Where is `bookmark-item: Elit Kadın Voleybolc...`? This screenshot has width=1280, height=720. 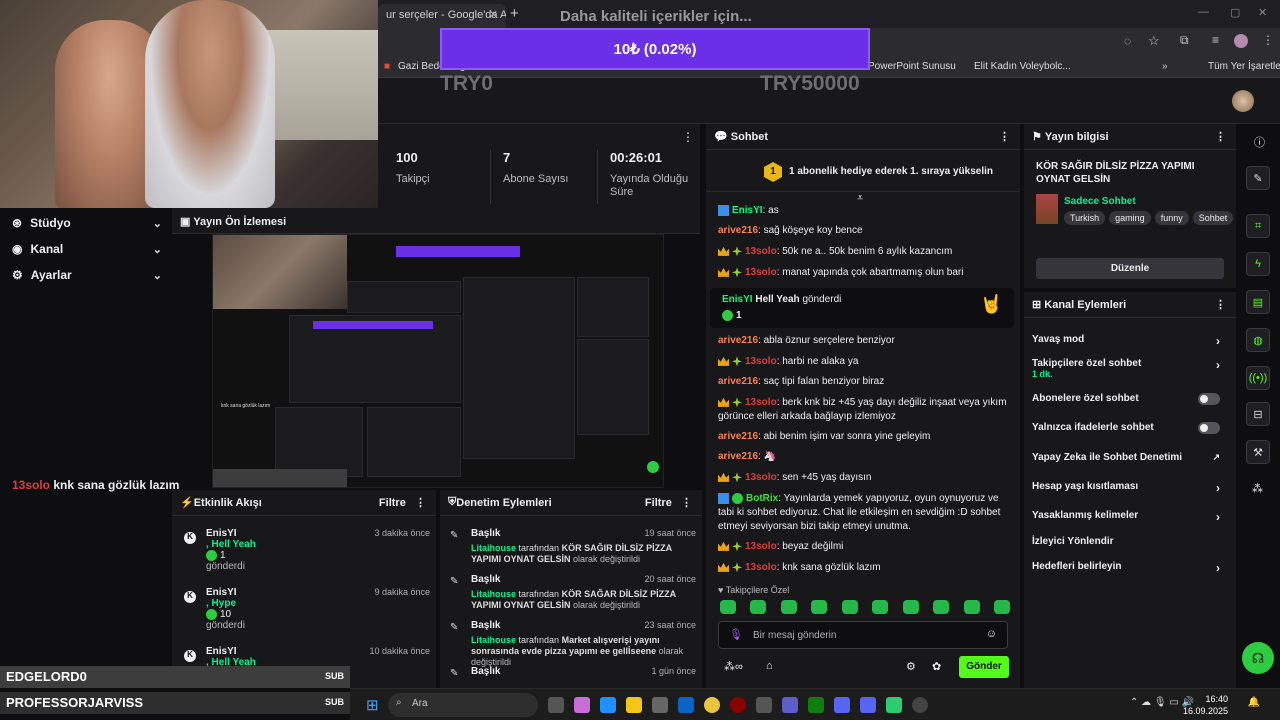 bookmark-item: Elit Kadın Voleybolc... is located at coordinates (1022, 66).